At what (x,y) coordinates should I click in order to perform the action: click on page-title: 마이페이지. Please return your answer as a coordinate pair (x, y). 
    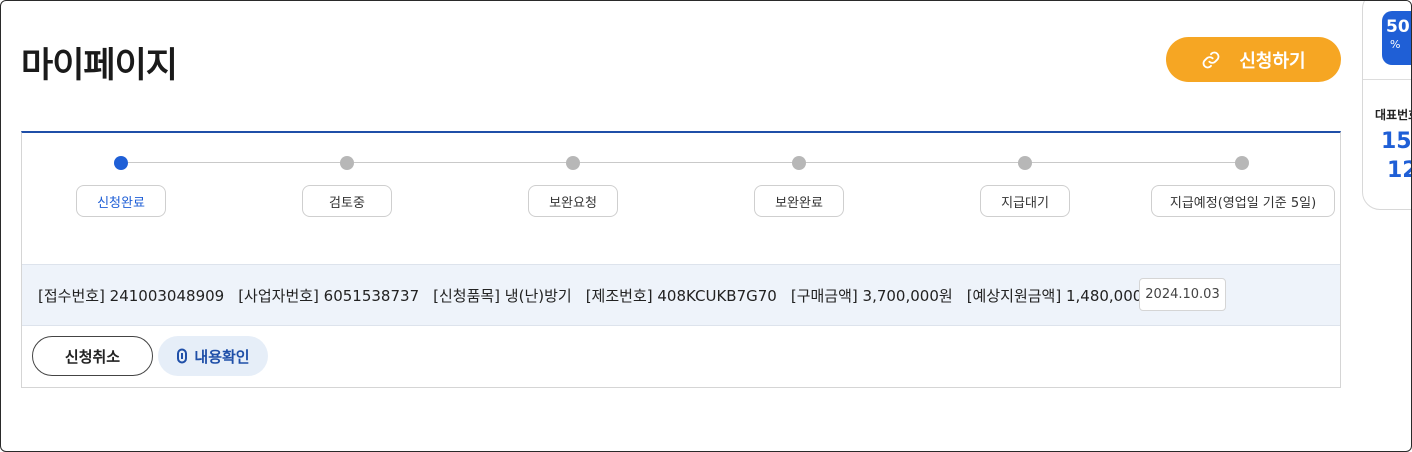
    Looking at the image, I should click on (99, 66).